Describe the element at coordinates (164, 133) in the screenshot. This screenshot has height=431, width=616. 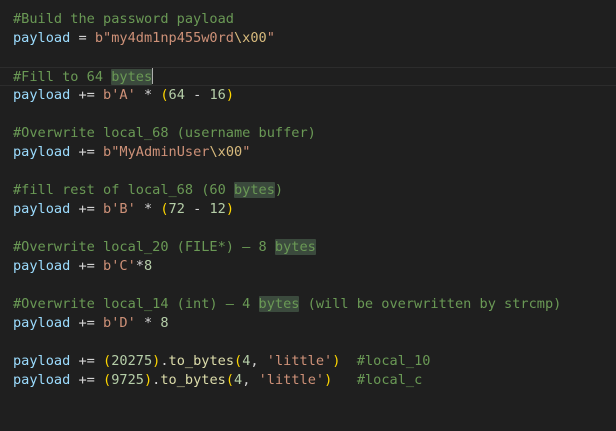
I see `code-token: #Overwrite local_68 (username buffer)` at that location.